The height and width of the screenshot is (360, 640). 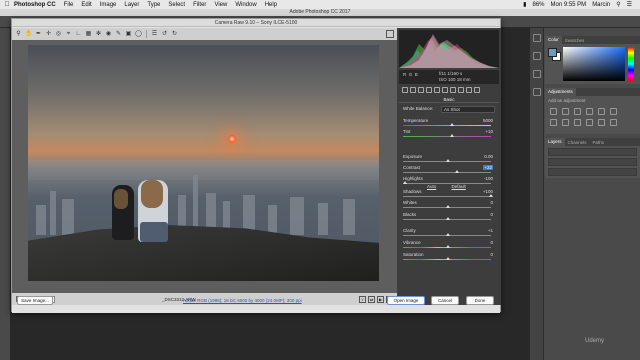 What do you see at coordinates (601, 122) in the screenshot?
I see `color-lookup-icon` at bounding box center [601, 122].